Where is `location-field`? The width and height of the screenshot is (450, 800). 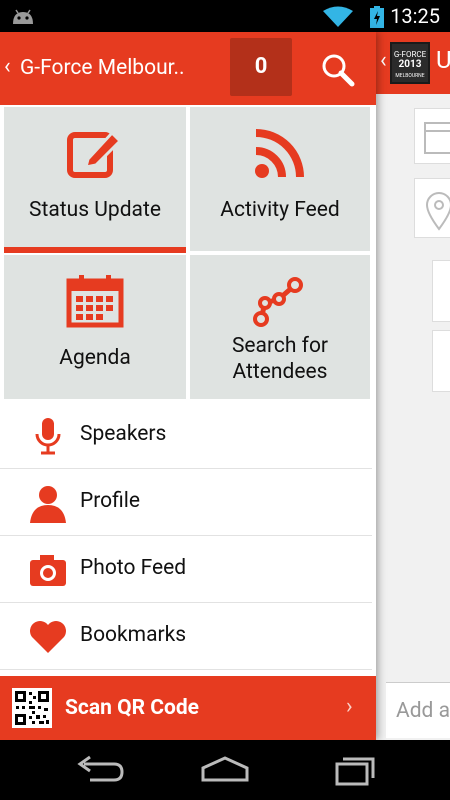
location-field is located at coordinates (432, 208).